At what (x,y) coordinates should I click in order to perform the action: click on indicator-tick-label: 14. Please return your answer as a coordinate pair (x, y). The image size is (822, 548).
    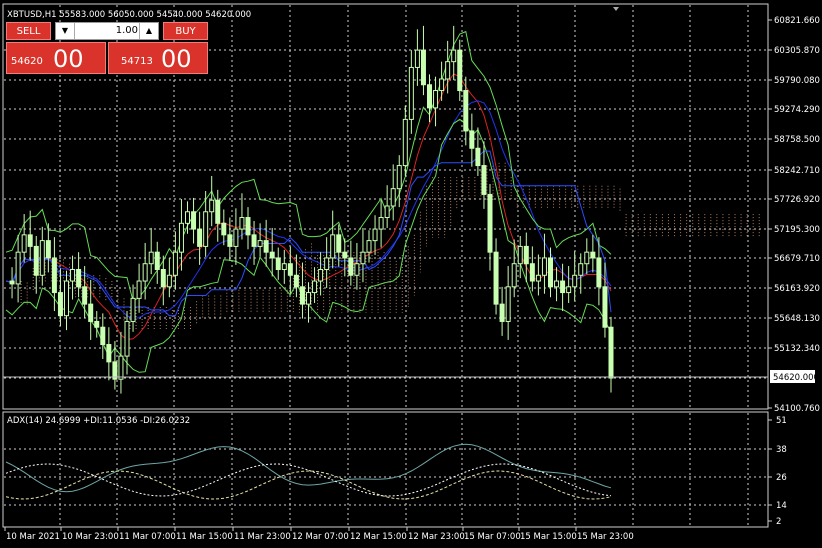
    Looking at the image, I should click on (781, 506).